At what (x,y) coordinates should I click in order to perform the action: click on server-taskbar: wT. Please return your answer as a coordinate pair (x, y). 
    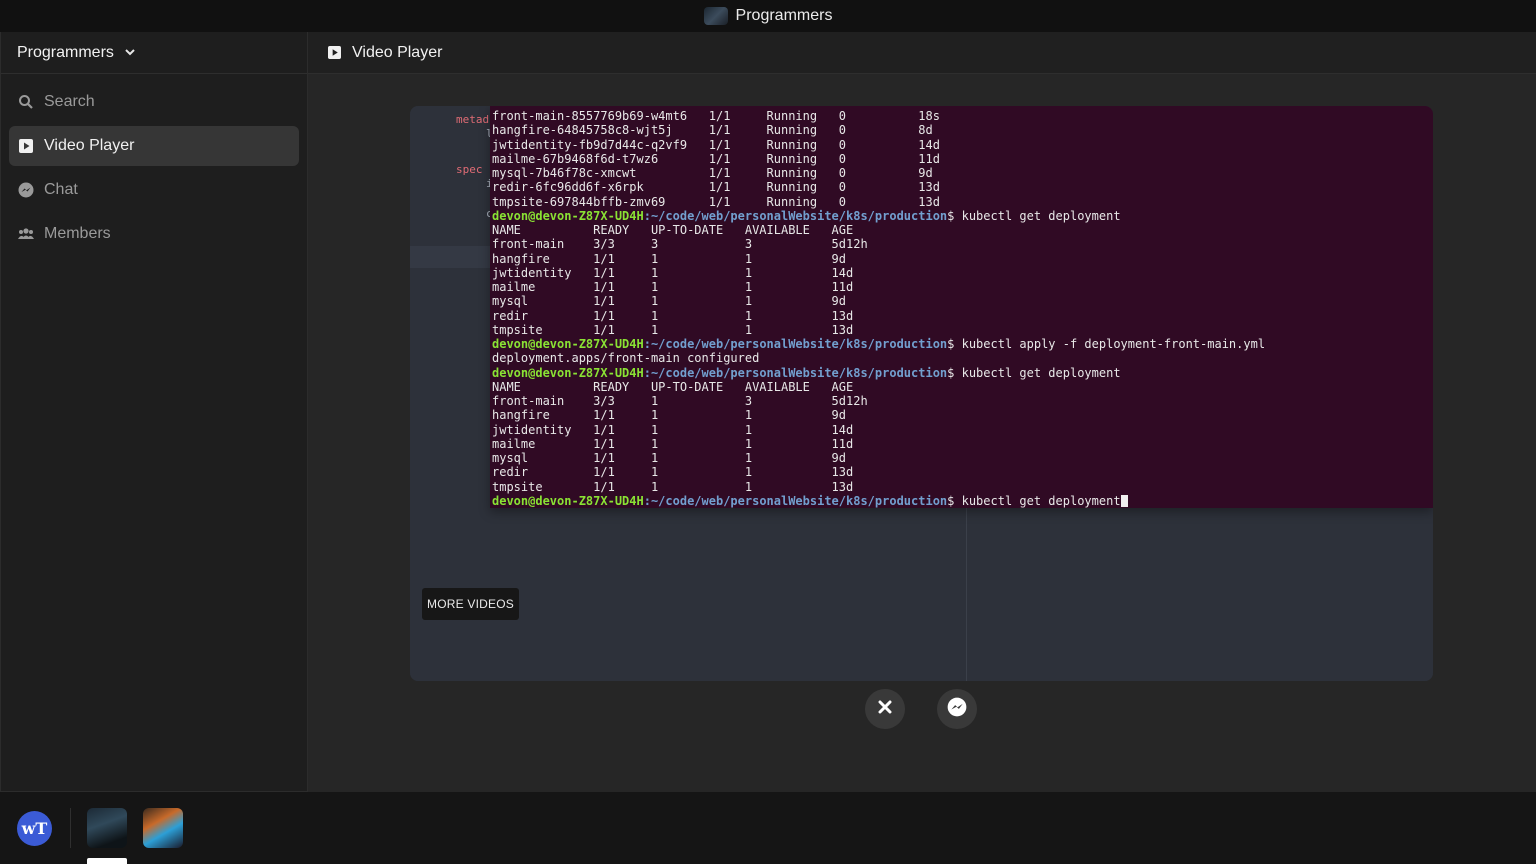
    Looking at the image, I should click on (768, 828).